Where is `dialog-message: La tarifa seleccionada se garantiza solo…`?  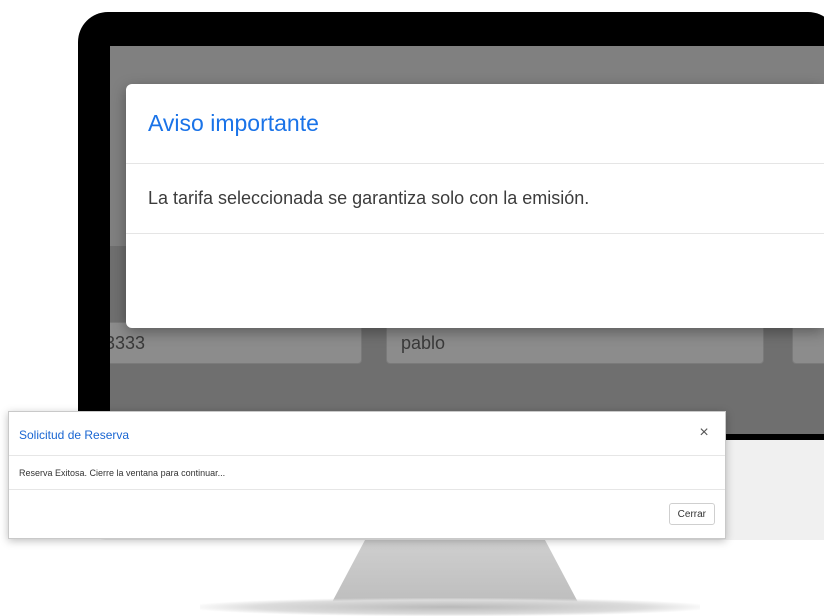
dialog-message: La tarifa seleccionada se garantiza solo… is located at coordinates (369, 198).